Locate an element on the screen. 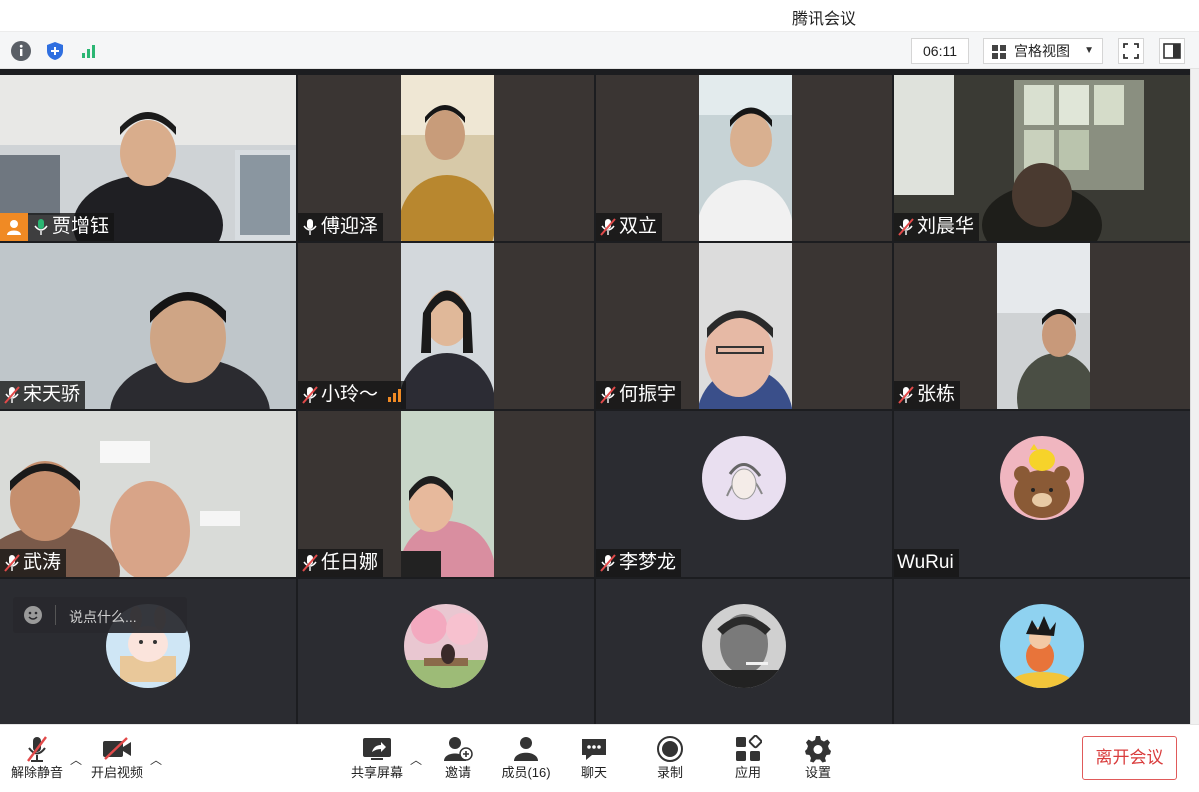  share-screen-button: 共享屏幕 is located at coordinates (377, 759).